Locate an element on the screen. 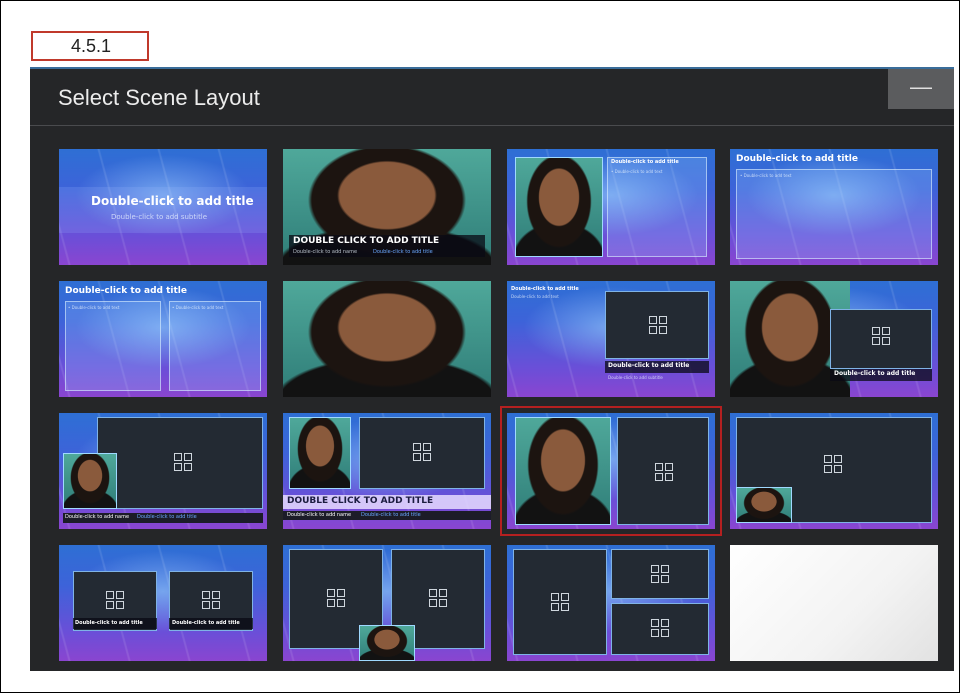 The height and width of the screenshot is (693, 960). content-panel is located at coordinates (834, 214).